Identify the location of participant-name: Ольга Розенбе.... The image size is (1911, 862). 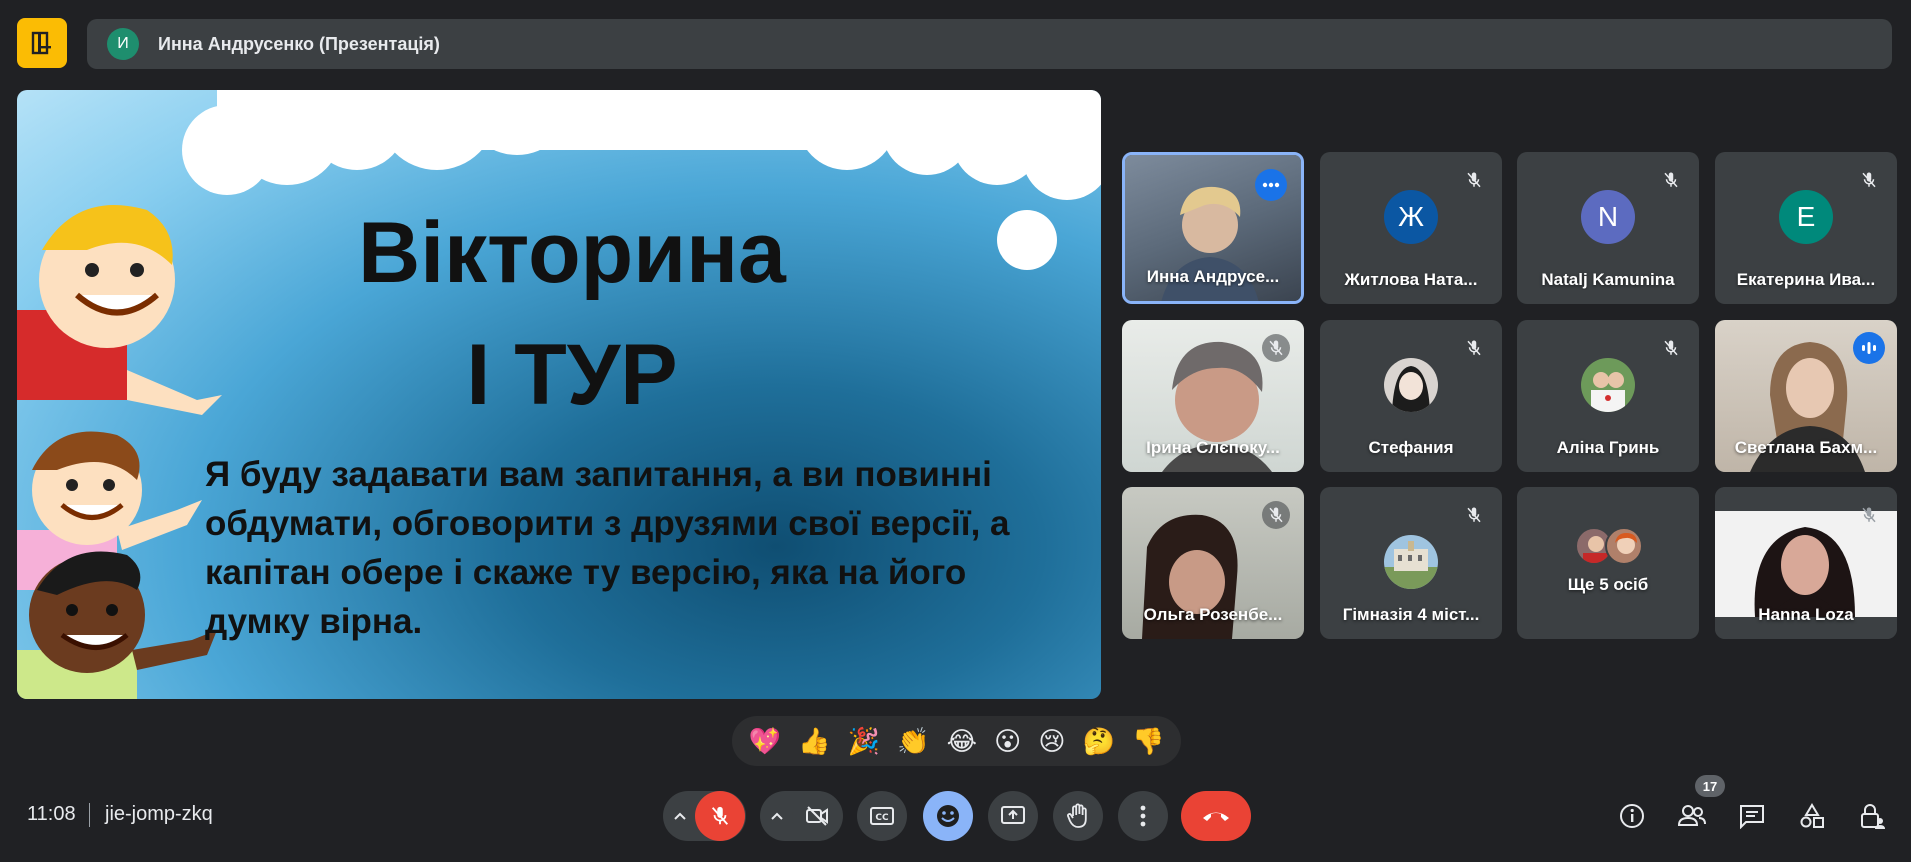
(1213, 614).